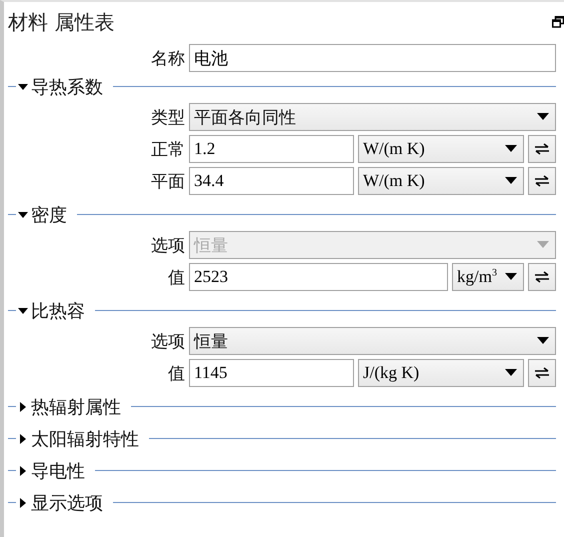 Image resolution: width=564 pixels, height=537 pixels. I want to click on section-title: 显示选项, so click(67, 502).